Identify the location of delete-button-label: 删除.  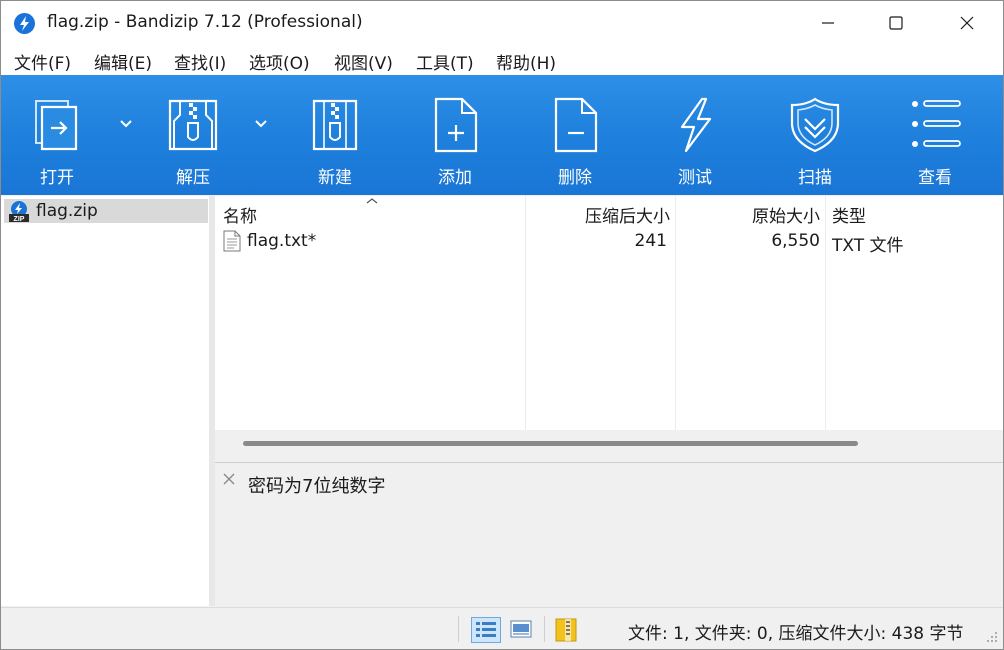
(575, 178).